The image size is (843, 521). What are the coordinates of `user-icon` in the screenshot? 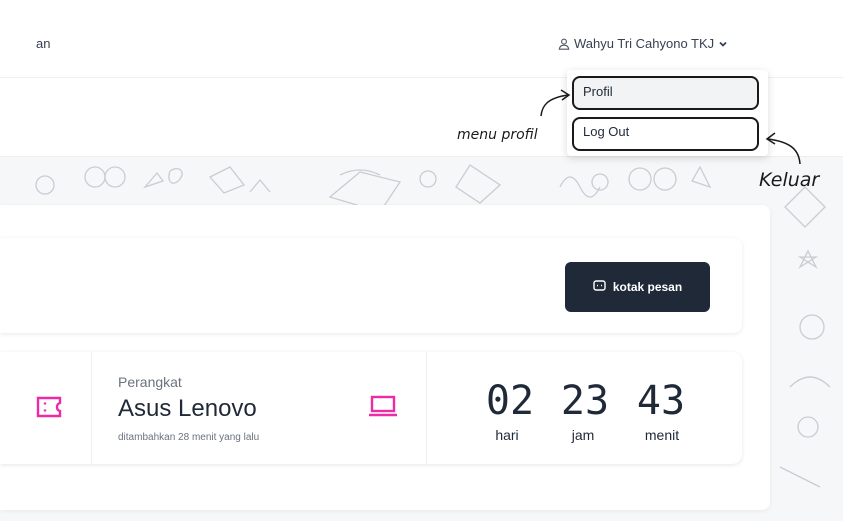 It's located at (564, 44).